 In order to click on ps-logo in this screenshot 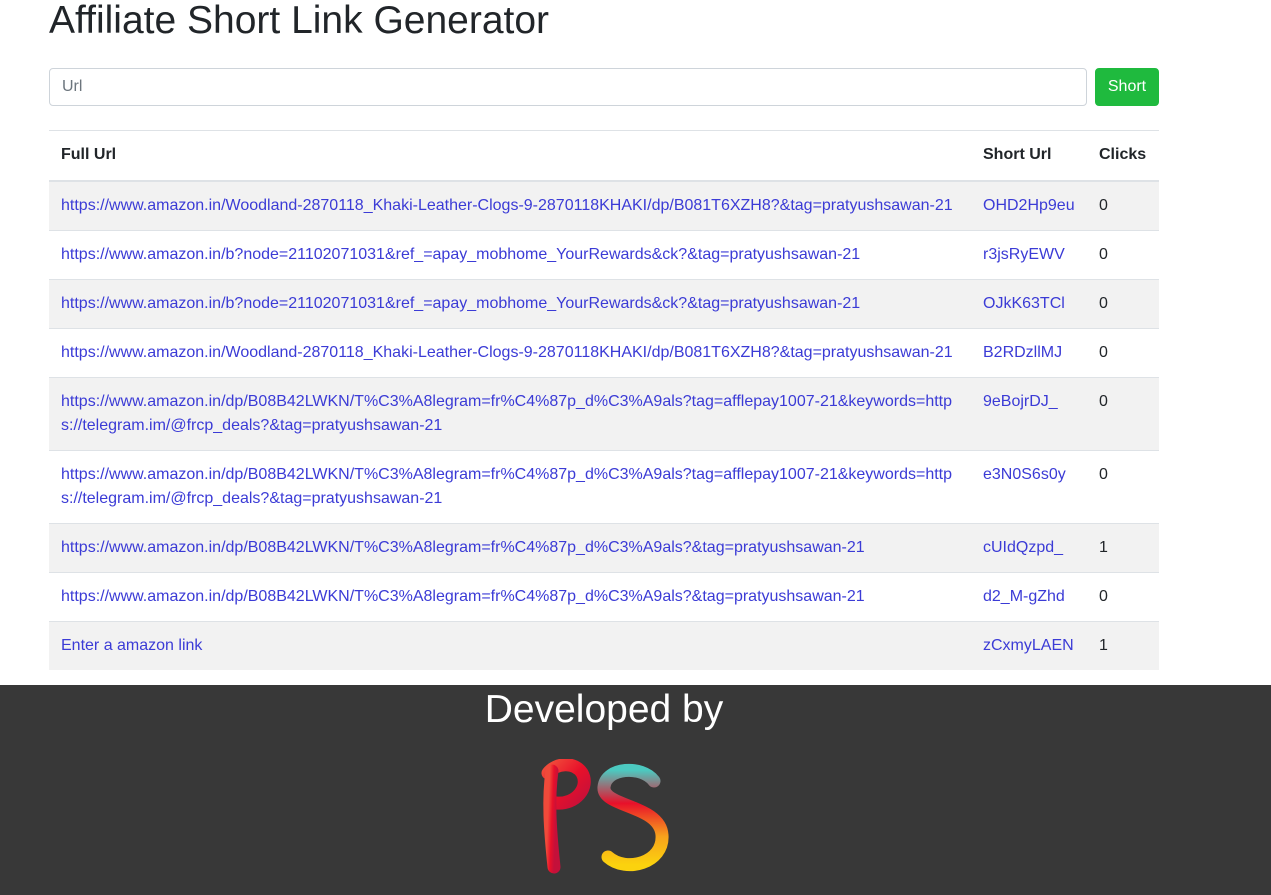, I will do `click(605, 816)`.